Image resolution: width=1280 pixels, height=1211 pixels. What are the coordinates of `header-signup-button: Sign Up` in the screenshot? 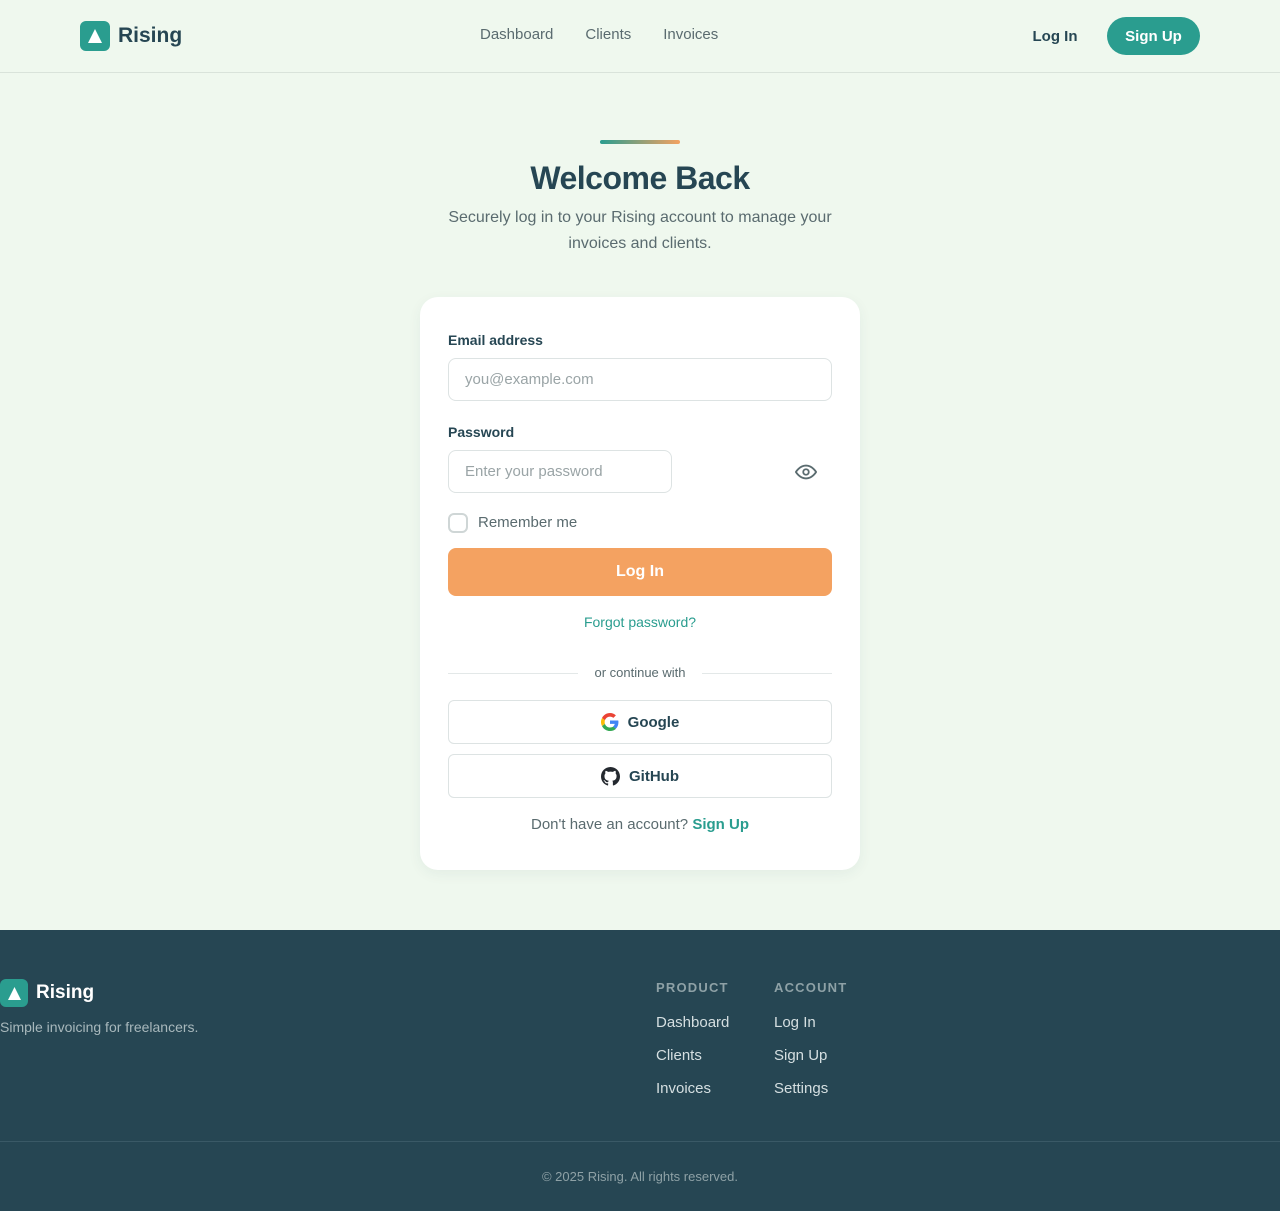 It's located at (1153, 36).